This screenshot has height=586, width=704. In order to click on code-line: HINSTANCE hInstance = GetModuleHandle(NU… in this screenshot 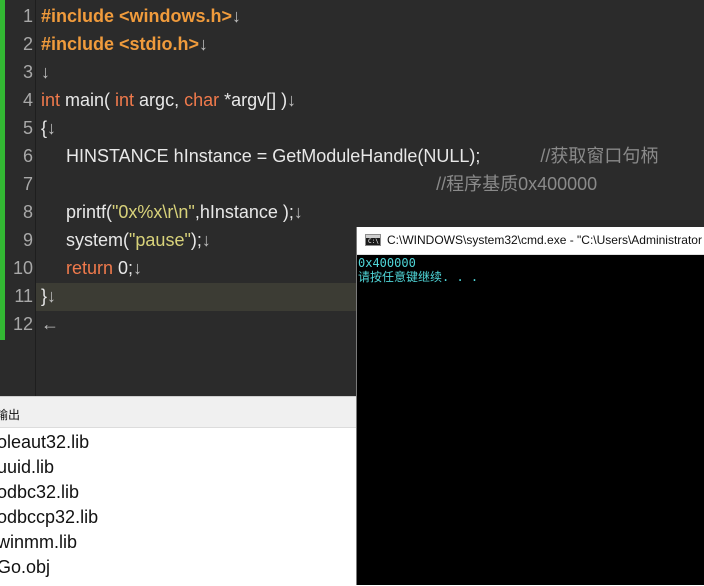, I will do `click(349, 156)`.